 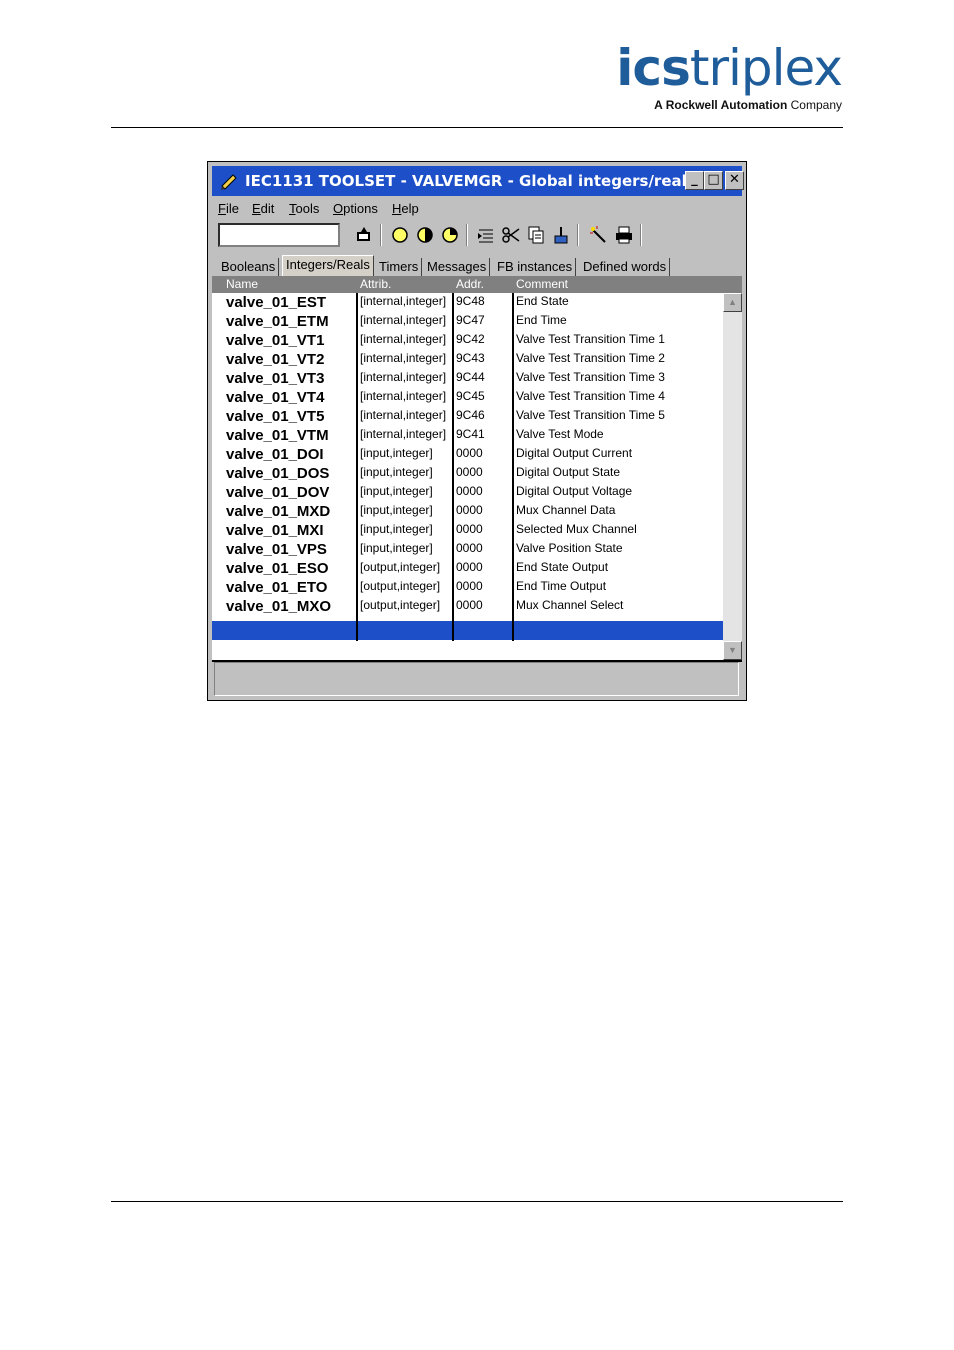 What do you see at coordinates (732, 302) in the screenshot?
I see `scroll-up-icon: ▲` at bounding box center [732, 302].